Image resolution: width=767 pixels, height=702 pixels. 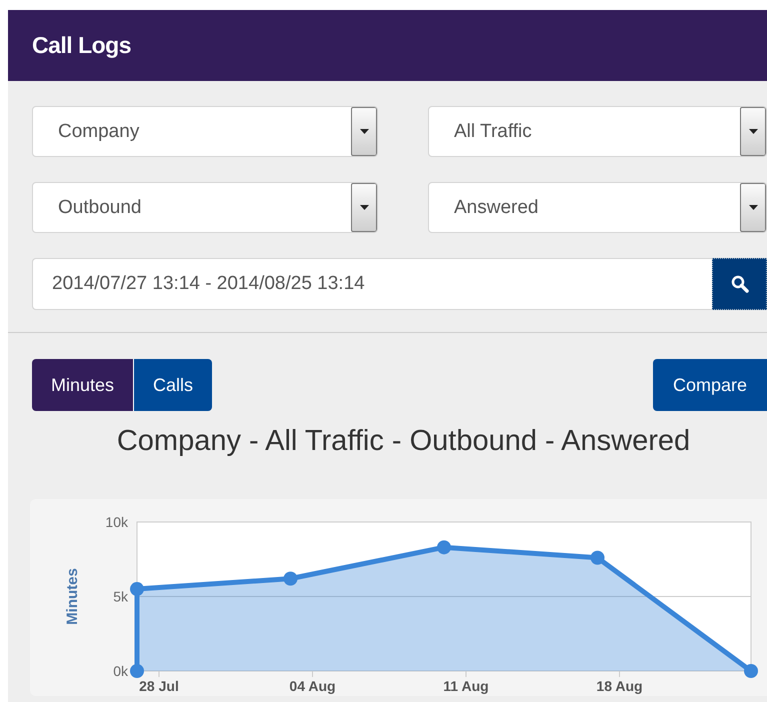 What do you see at coordinates (120, 596) in the screenshot?
I see `y-tick-label: 5k` at bounding box center [120, 596].